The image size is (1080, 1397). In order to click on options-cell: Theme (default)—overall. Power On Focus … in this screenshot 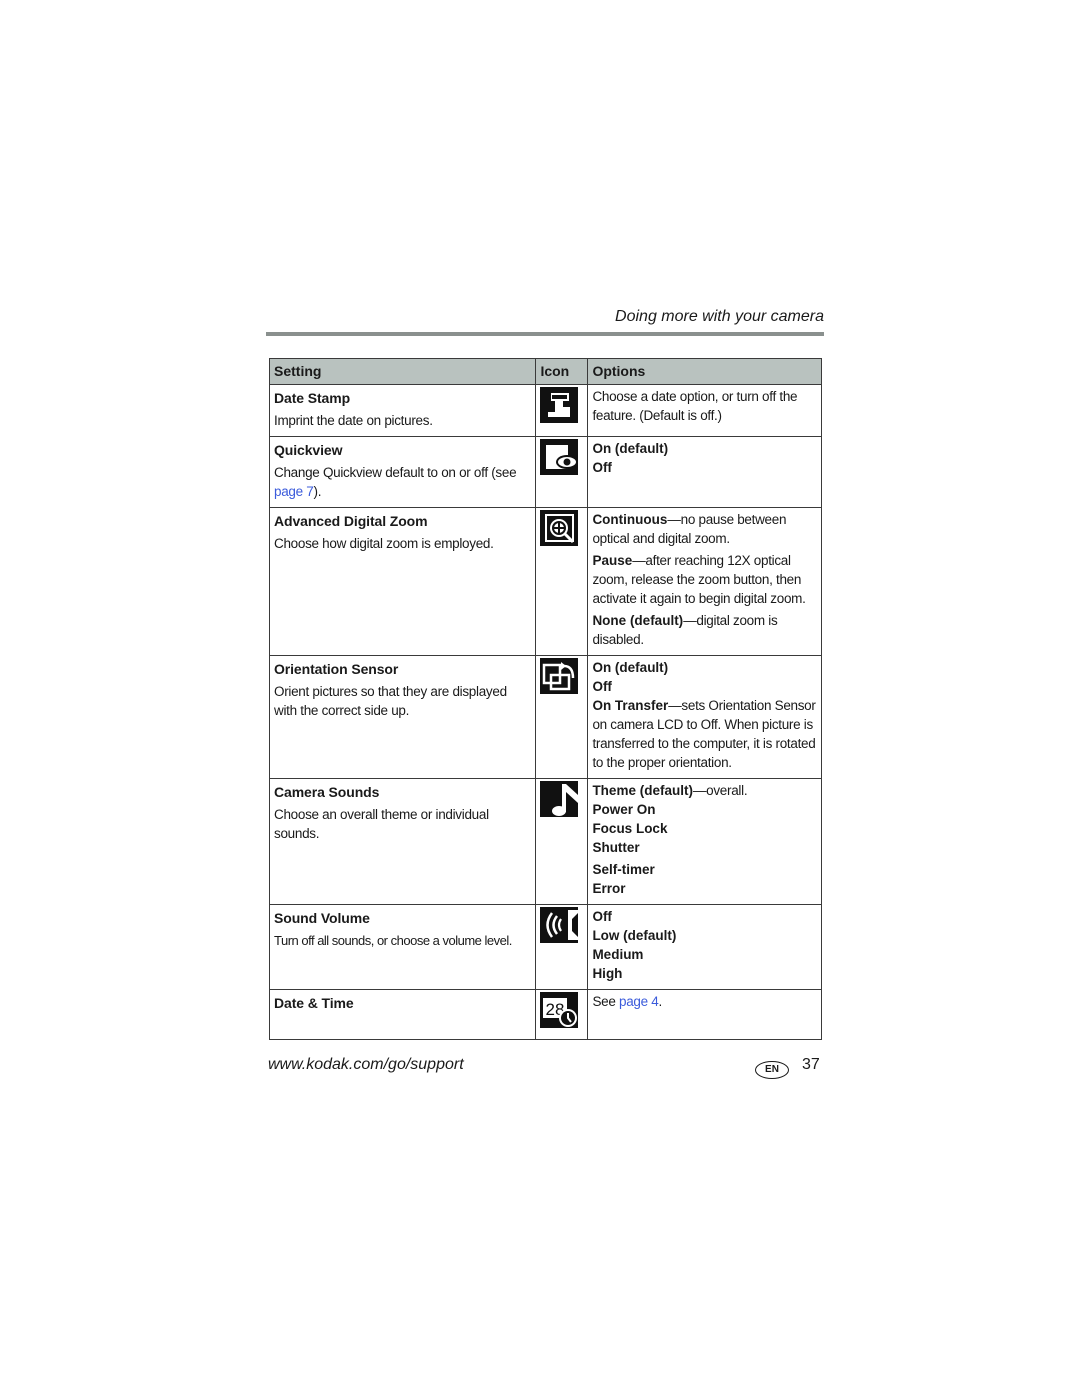, I will do `click(704, 841)`.